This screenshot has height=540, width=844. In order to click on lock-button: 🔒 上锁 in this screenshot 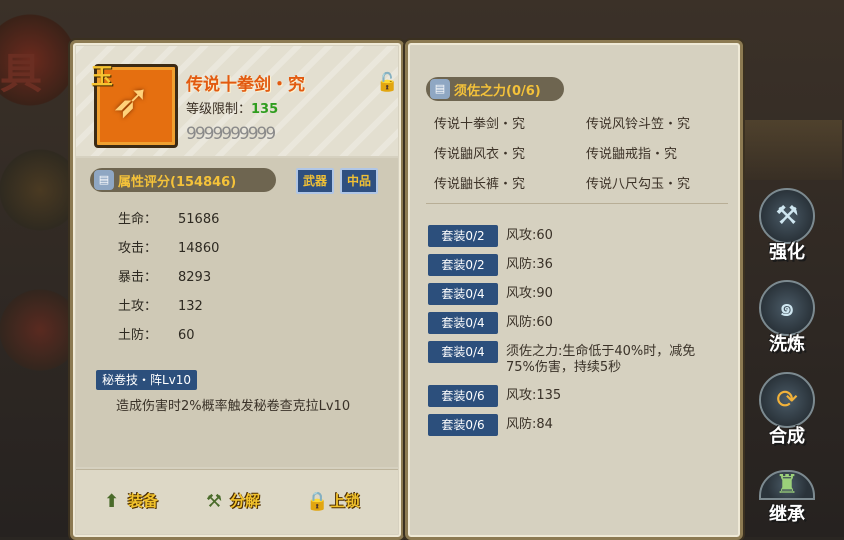, I will do `click(333, 501)`.